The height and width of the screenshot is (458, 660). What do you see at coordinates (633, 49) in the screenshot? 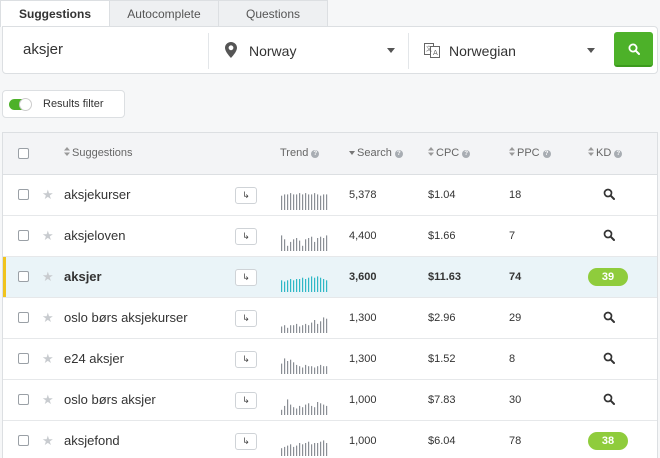
I see `search-button` at bounding box center [633, 49].